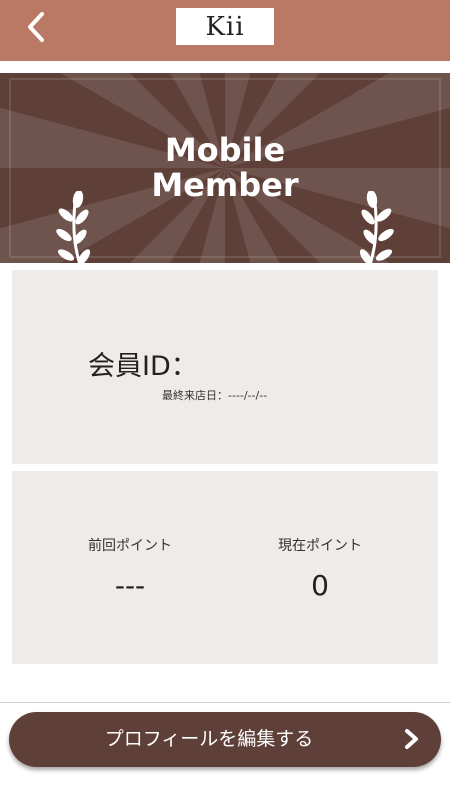 The width and height of the screenshot is (450, 800). I want to click on last-visit-value: ----/--/--, so click(248, 395).